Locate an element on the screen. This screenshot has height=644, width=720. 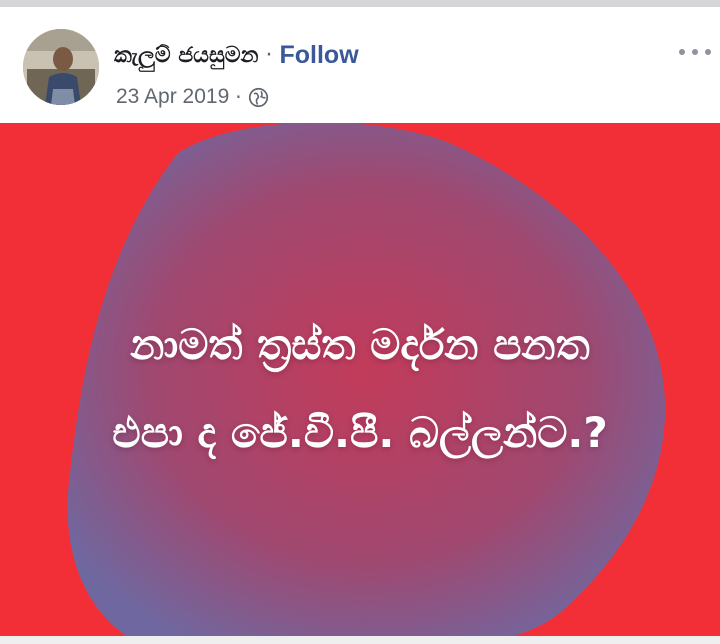
post-date: 23 Apr 2019 is located at coordinates (172, 97).